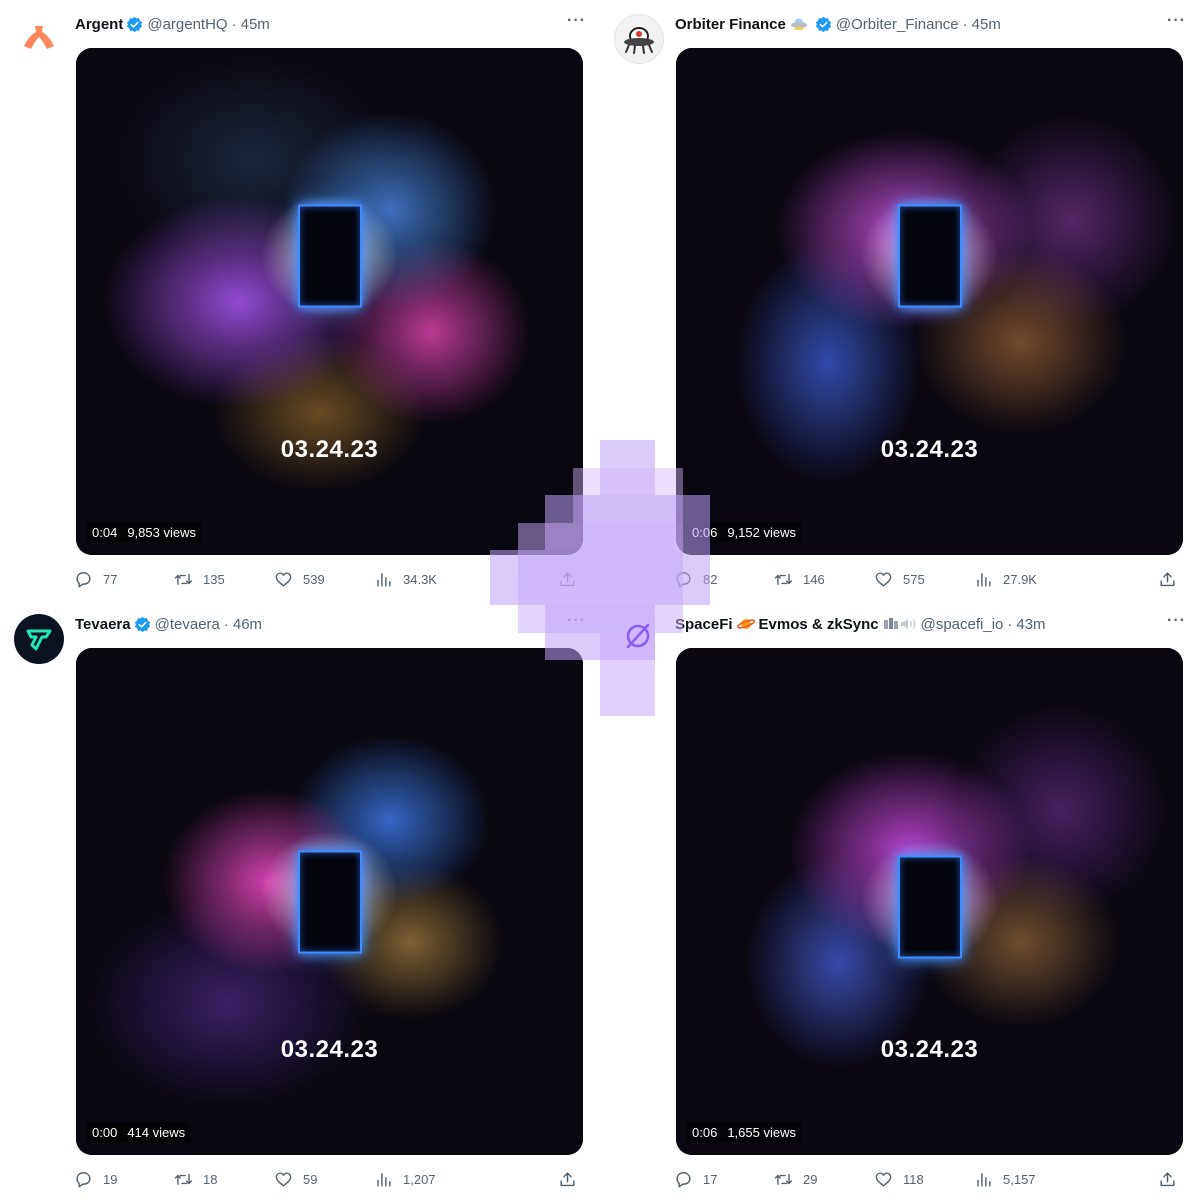 The width and height of the screenshot is (1200, 1200). What do you see at coordinates (103, 624) in the screenshot?
I see `author-name: Tevaera` at bounding box center [103, 624].